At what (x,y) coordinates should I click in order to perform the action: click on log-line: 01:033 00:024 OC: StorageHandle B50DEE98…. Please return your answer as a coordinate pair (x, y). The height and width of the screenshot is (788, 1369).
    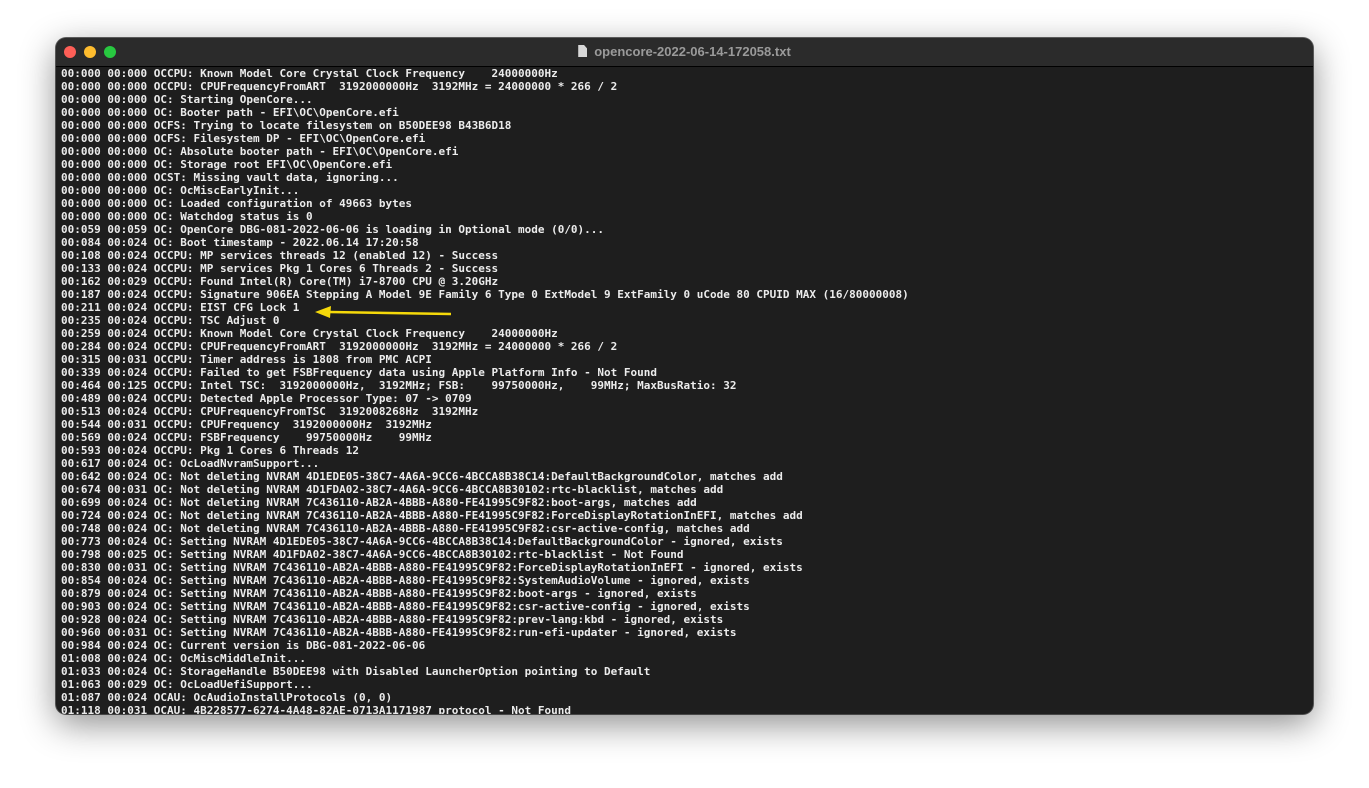
    Looking at the image, I should click on (356, 671).